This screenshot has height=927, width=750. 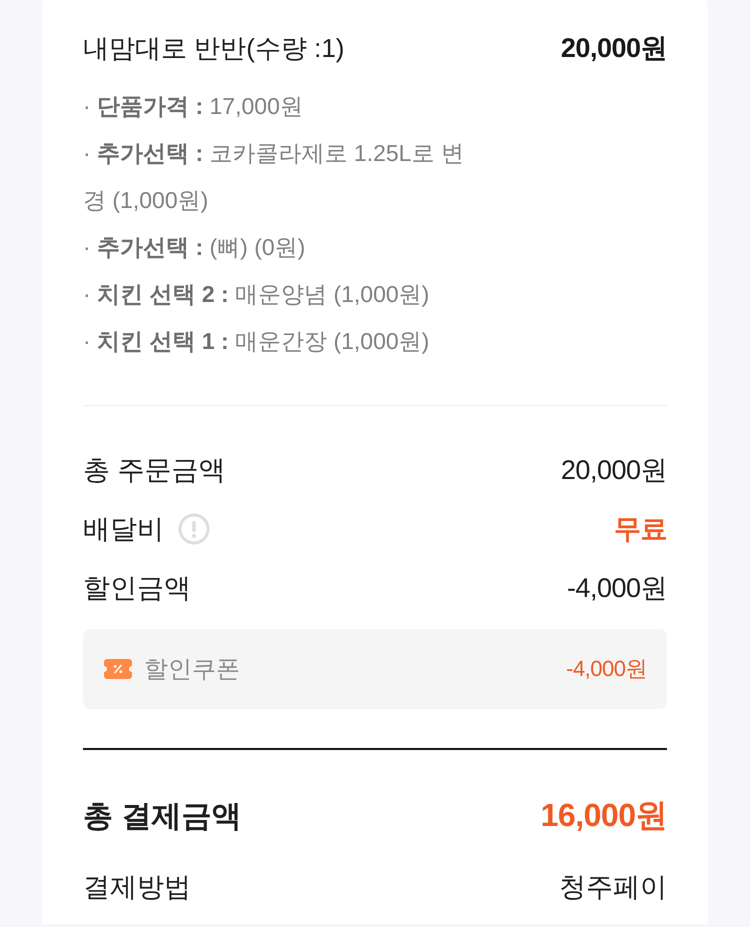 What do you see at coordinates (137, 588) in the screenshot?
I see `summary-label: 할인금액` at bounding box center [137, 588].